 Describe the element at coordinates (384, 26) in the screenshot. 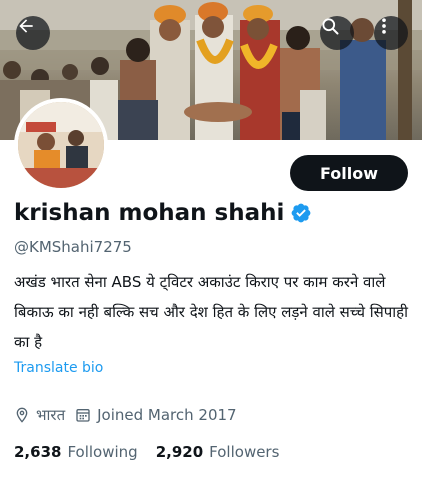

I see `more-vertical-icon` at that location.